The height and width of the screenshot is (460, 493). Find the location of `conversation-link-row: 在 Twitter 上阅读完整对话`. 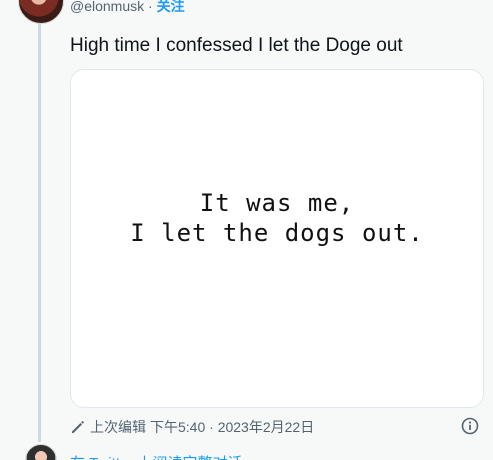

conversation-link-row: 在 Twitter 上阅读完整对话 is located at coordinates (255, 452).